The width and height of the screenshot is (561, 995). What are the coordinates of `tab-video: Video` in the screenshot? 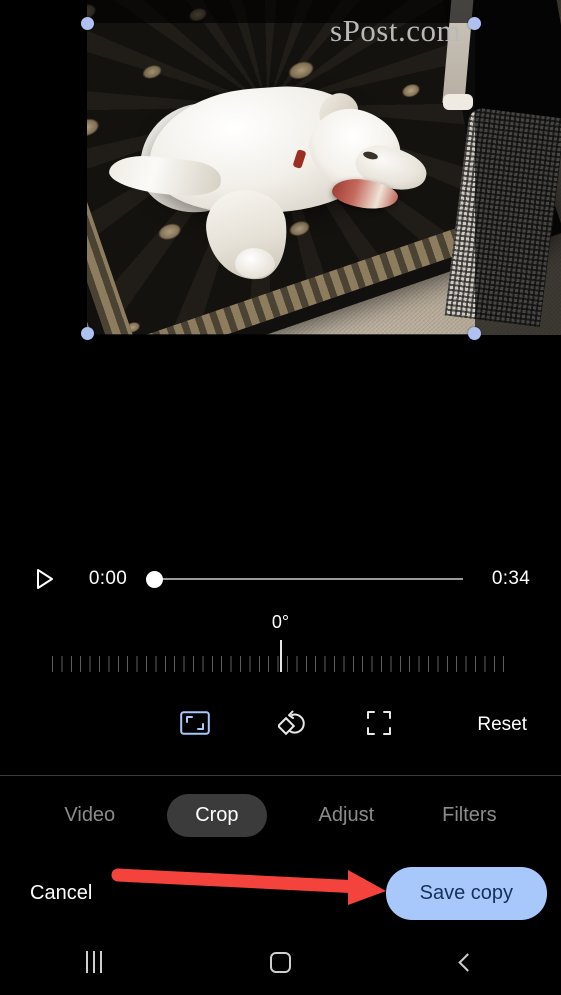 It's located at (89, 815).